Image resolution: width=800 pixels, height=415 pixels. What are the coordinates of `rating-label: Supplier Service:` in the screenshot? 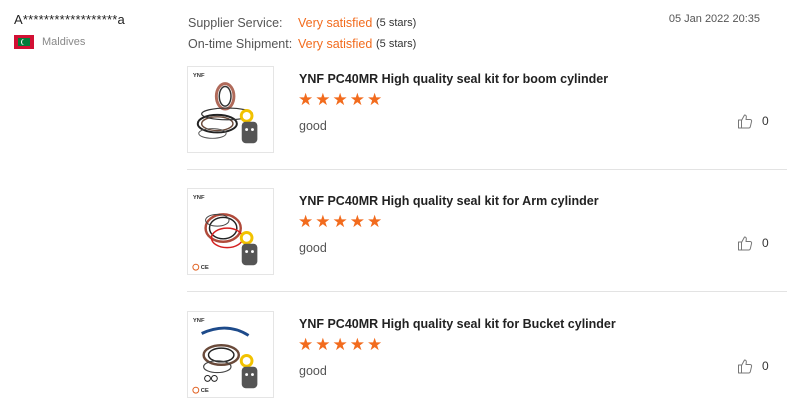 It's located at (235, 22).